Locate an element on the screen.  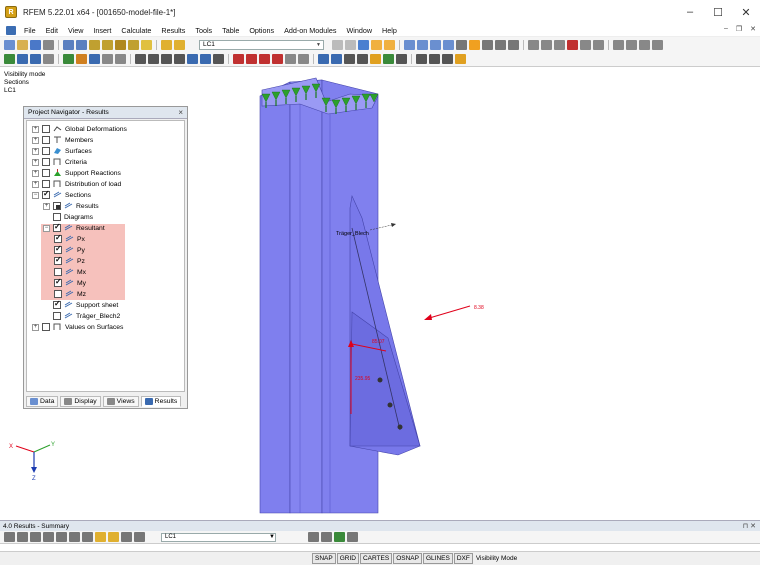
zoom-icon is located at coordinates (461, 44).